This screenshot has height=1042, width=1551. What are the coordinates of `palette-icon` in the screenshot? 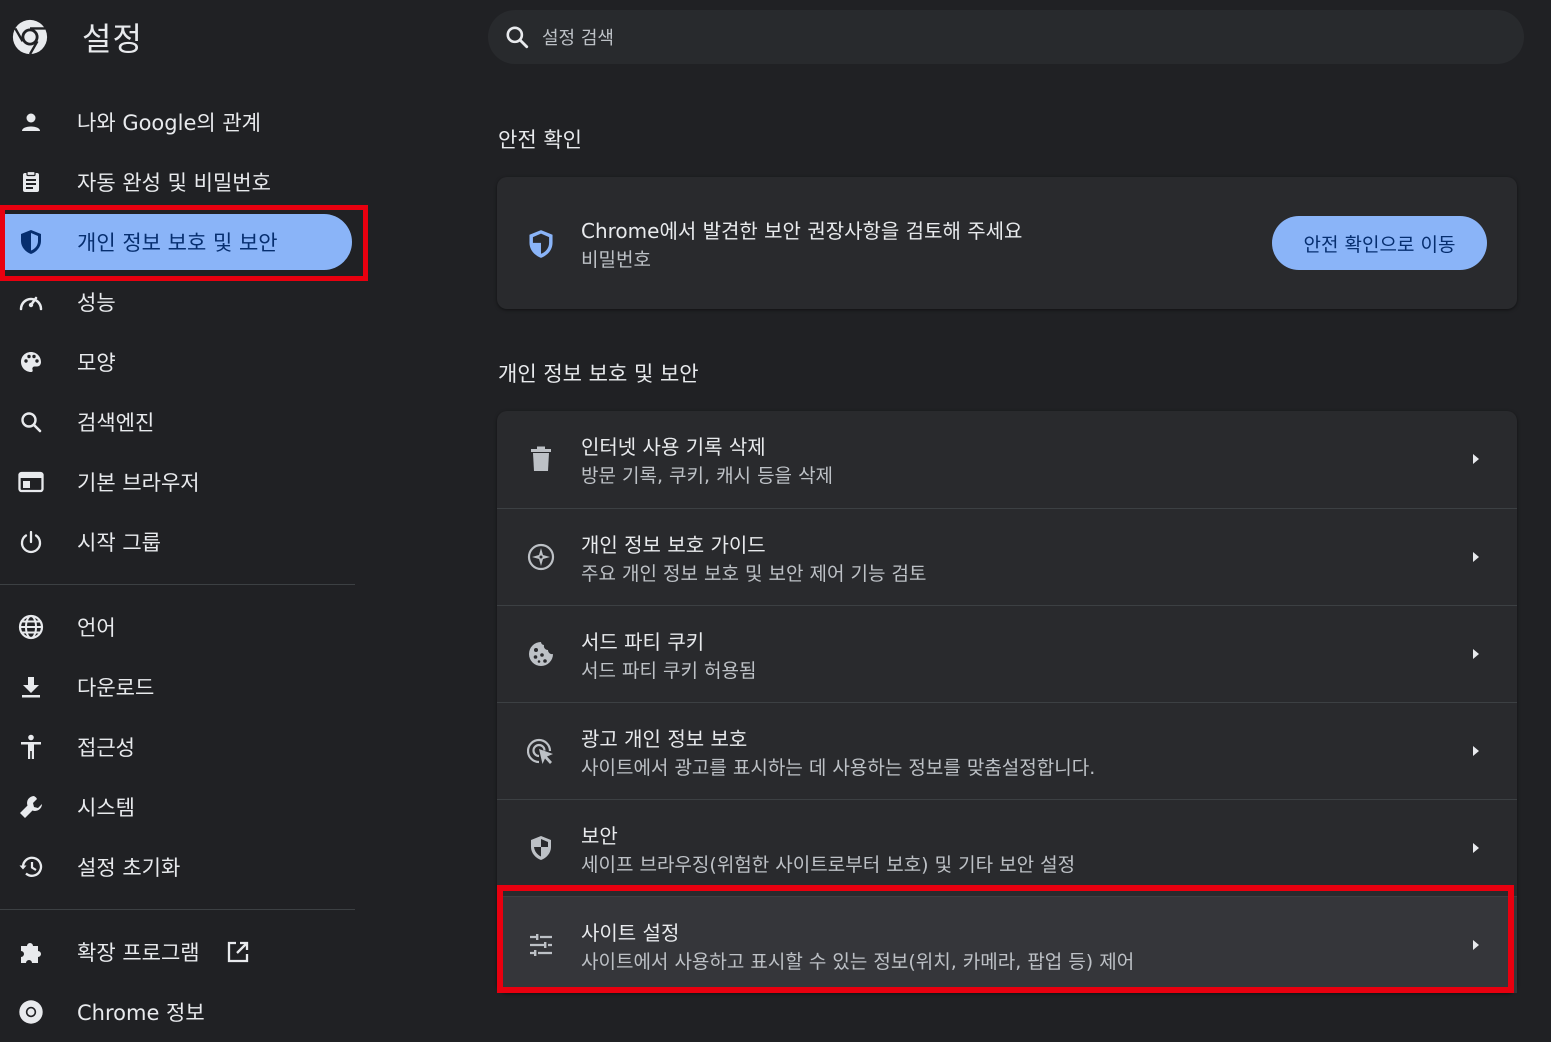 It's located at (31, 362).